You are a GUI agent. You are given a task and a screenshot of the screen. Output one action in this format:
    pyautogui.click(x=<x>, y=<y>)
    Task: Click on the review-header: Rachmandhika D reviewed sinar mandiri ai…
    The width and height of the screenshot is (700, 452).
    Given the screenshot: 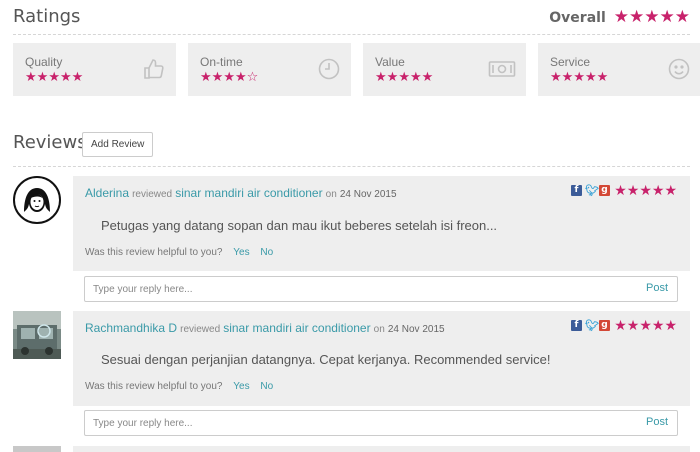 What is the action you would take?
    pyautogui.click(x=265, y=328)
    